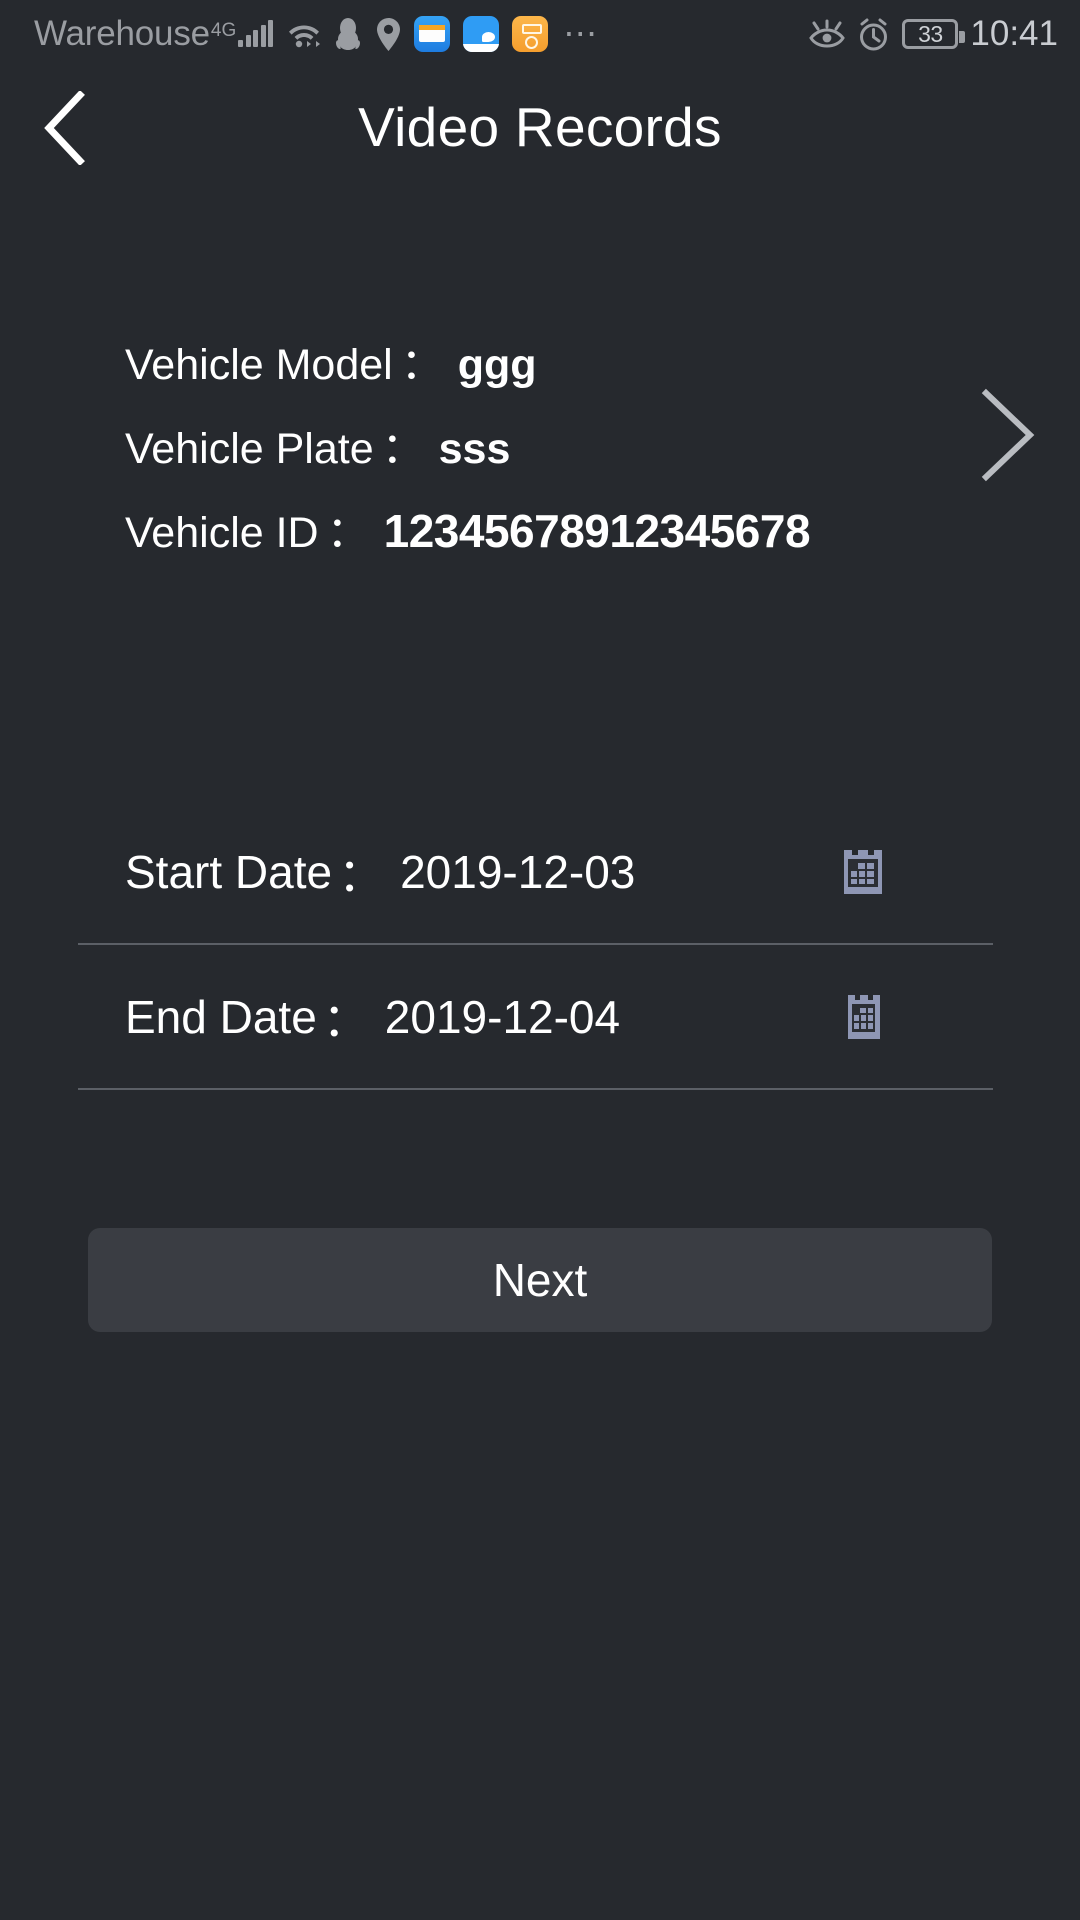 The width and height of the screenshot is (1080, 1920). Describe the element at coordinates (518, 871) in the screenshot. I see `start-date-value: 2019-12-03` at that location.